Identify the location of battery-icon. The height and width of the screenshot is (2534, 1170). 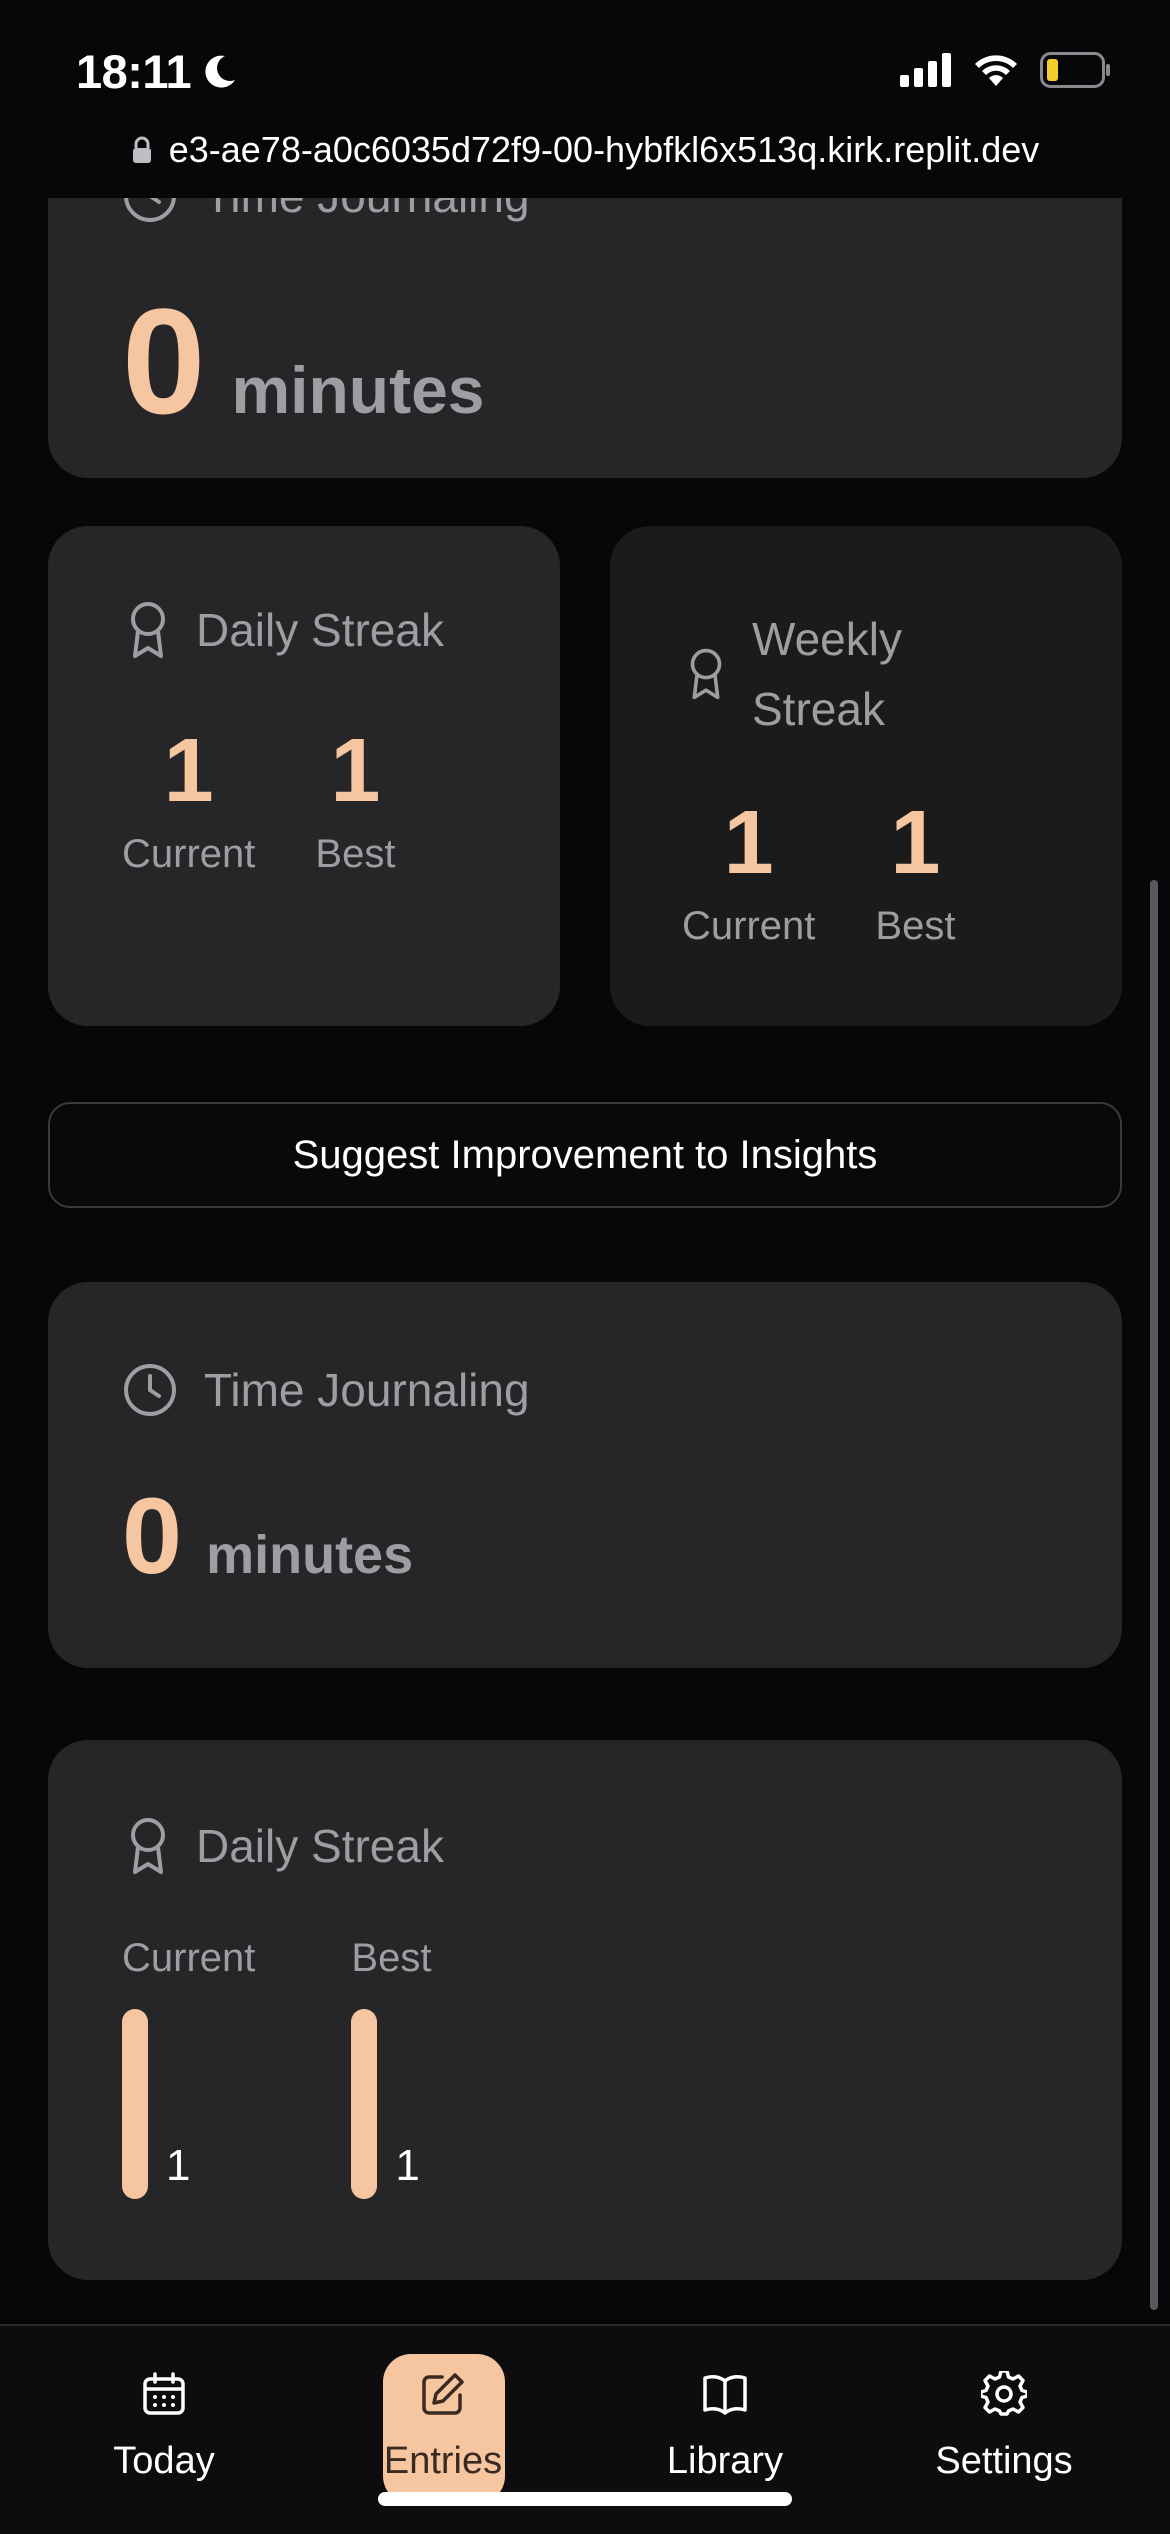
(1075, 70).